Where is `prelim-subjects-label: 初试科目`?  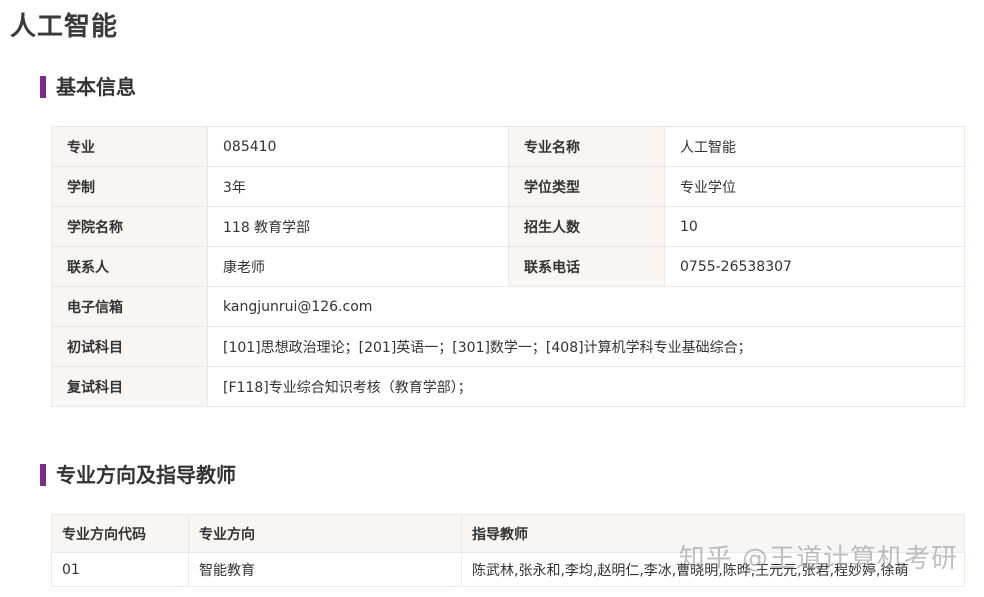 prelim-subjects-label: 初试科目 is located at coordinates (129, 346).